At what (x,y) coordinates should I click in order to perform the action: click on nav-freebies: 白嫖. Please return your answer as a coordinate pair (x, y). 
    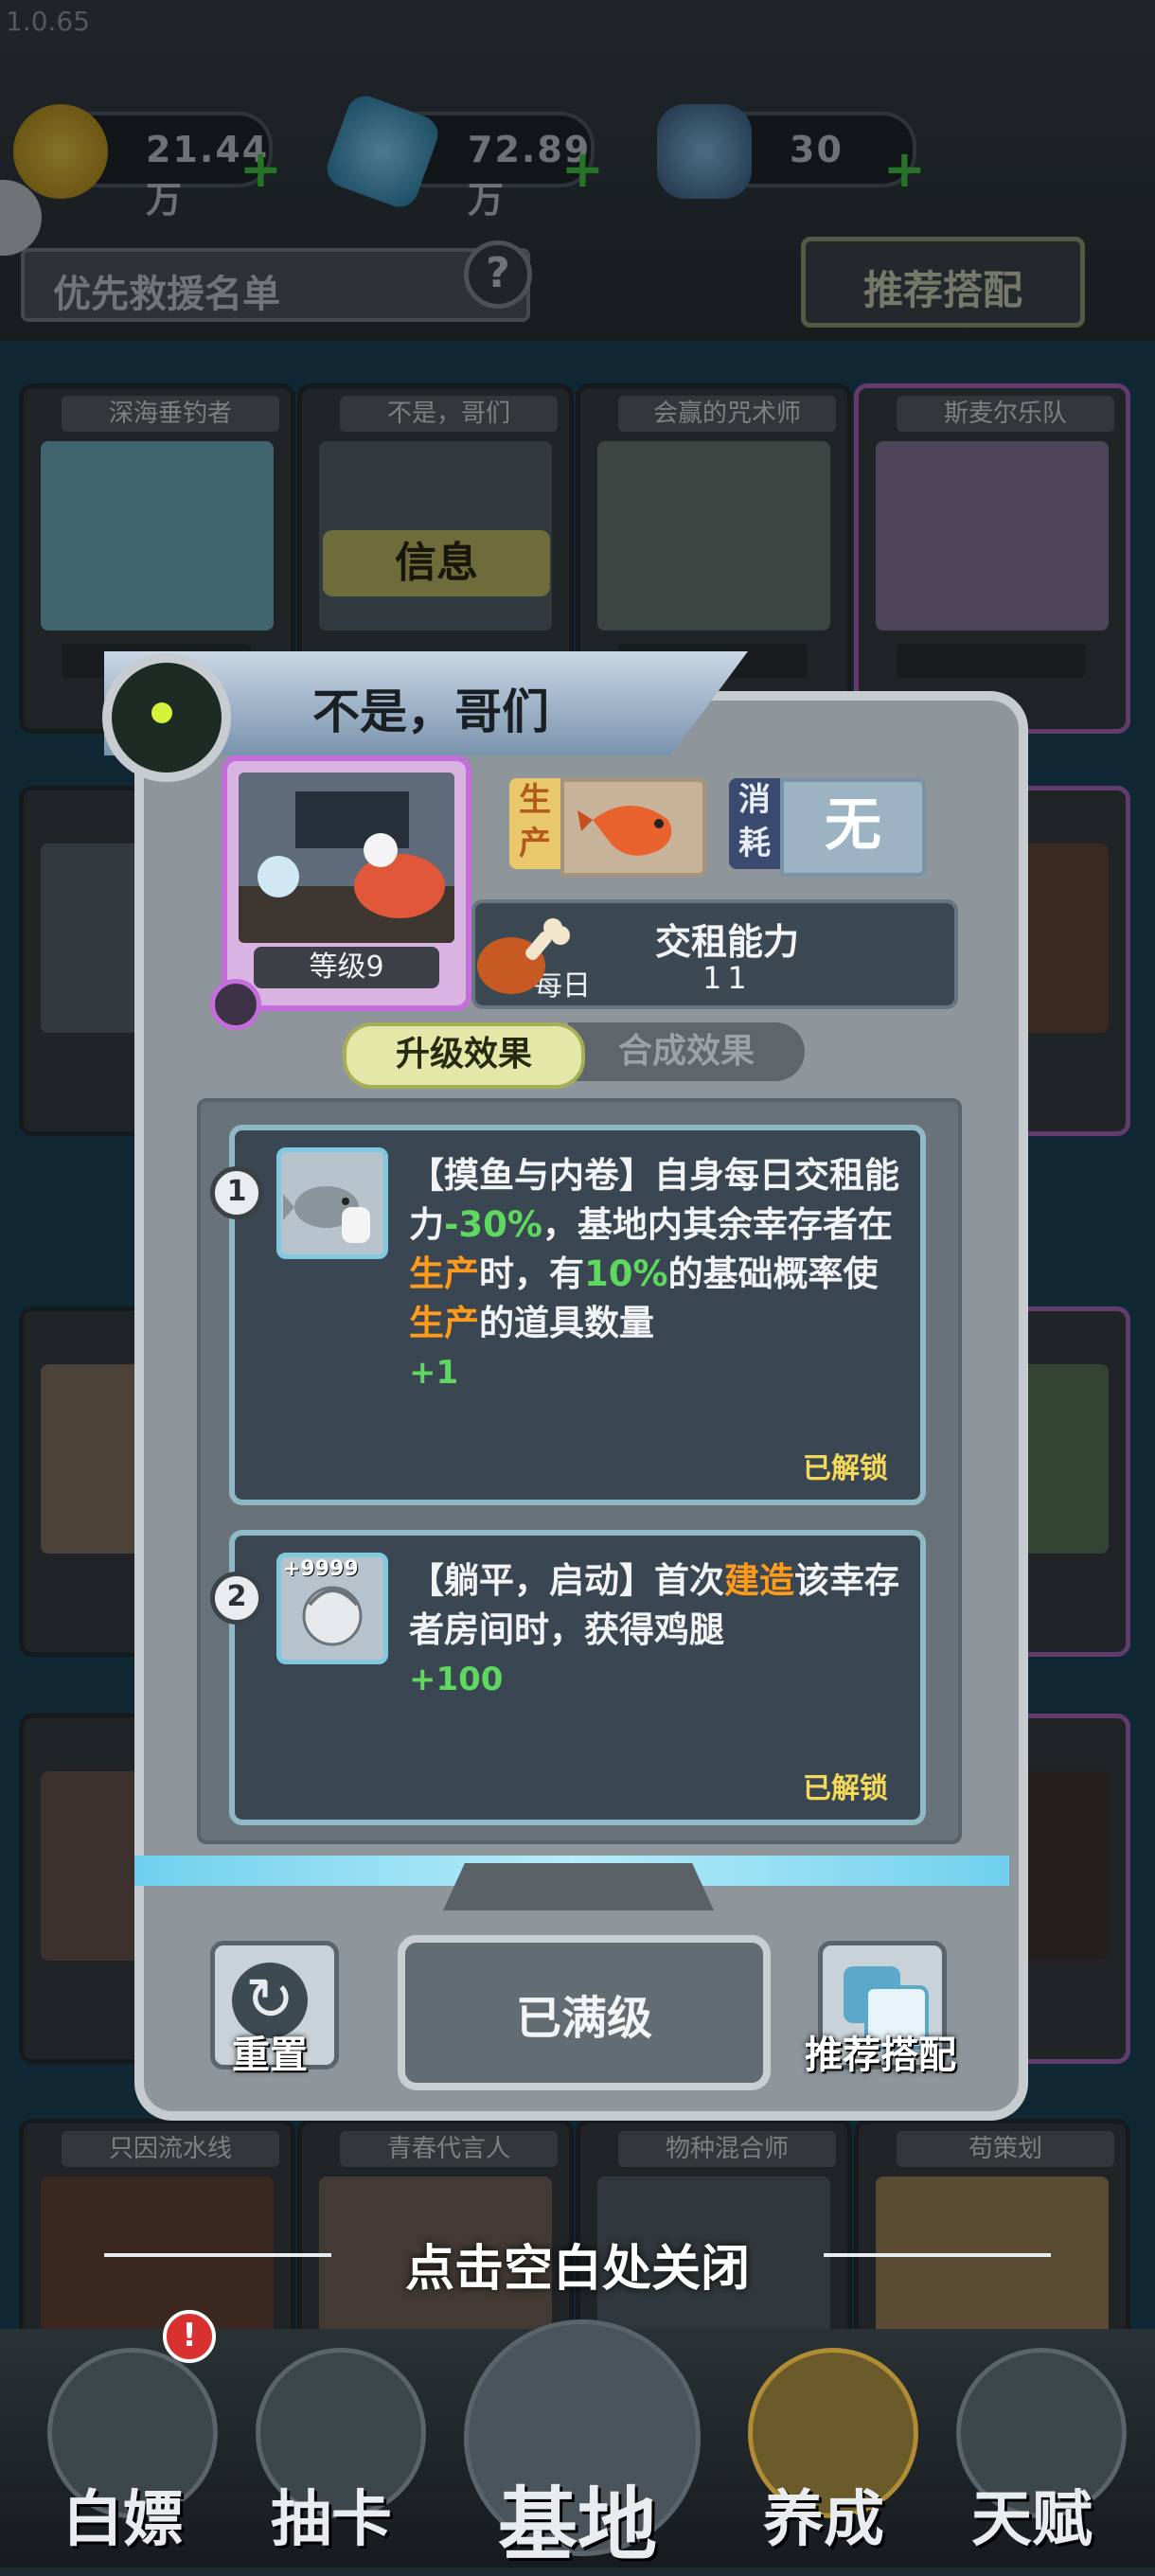
    Looking at the image, I should click on (123, 2452).